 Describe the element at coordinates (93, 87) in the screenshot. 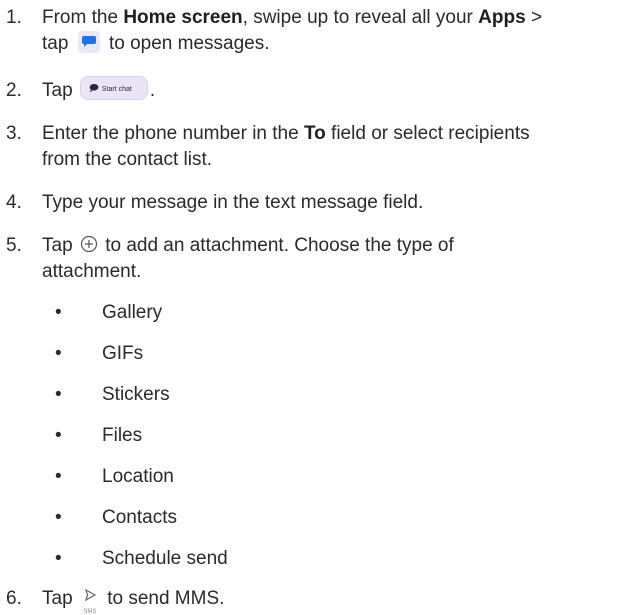

I see `chat-bubble-icon: 🗩` at that location.